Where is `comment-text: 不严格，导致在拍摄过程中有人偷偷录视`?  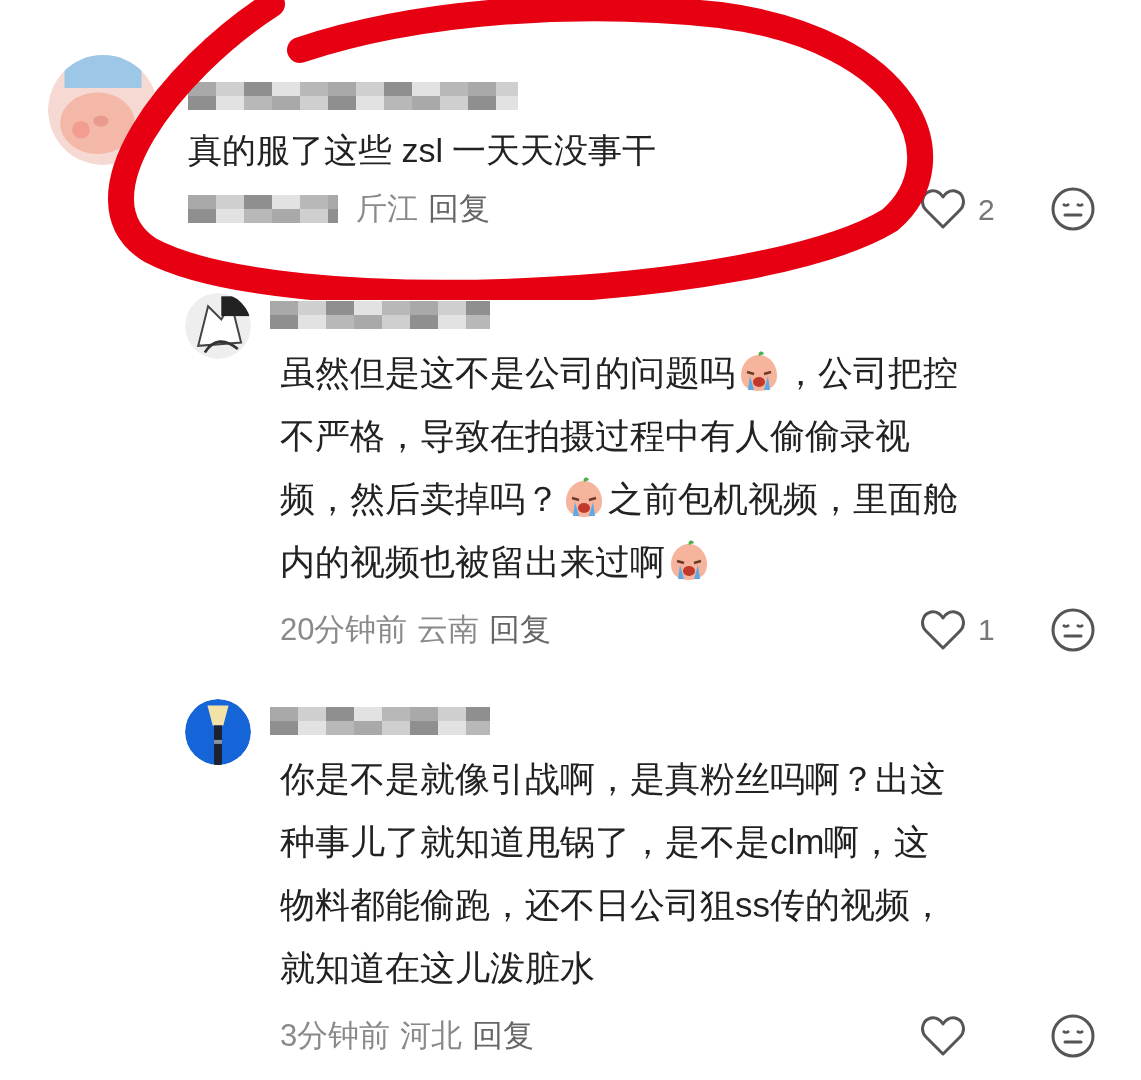
comment-text: 不严格，导致在拍摄过程中有人偷偷录视 is located at coordinates (595, 435).